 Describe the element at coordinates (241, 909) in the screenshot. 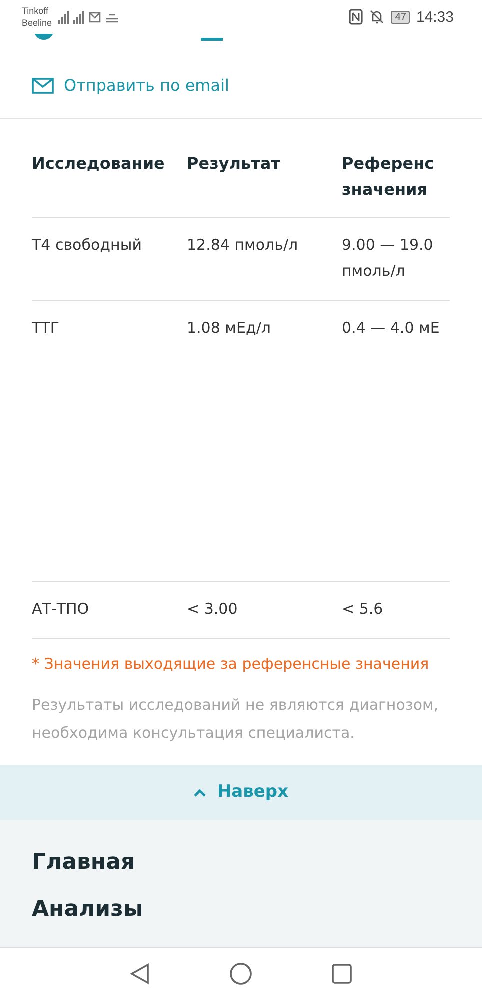

I see `footer-menu-item: Анализы` at that location.